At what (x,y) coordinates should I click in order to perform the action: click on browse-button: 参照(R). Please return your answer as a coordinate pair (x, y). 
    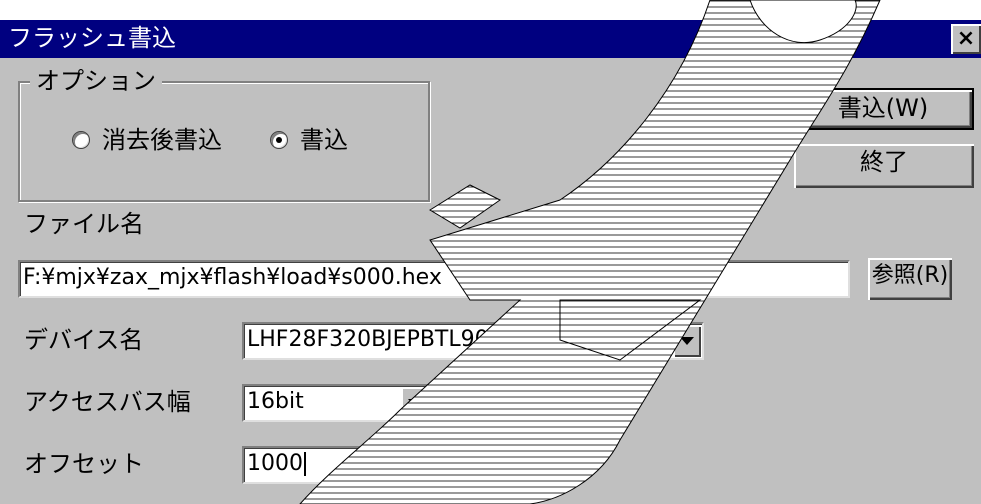
    Looking at the image, I should click on (910, 279).